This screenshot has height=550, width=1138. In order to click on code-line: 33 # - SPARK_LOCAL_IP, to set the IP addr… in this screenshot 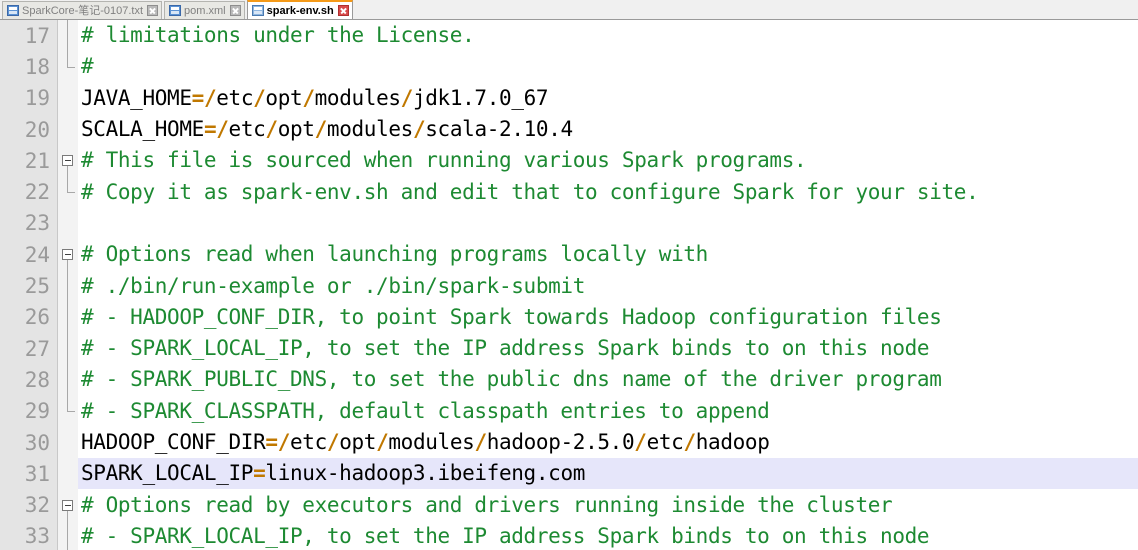, I will do `click(569, 535)`.